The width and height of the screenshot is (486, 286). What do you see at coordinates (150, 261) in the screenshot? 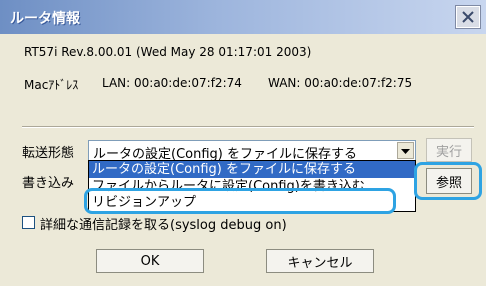
I see `ok-button: OK` at bounding box center [150, 261].